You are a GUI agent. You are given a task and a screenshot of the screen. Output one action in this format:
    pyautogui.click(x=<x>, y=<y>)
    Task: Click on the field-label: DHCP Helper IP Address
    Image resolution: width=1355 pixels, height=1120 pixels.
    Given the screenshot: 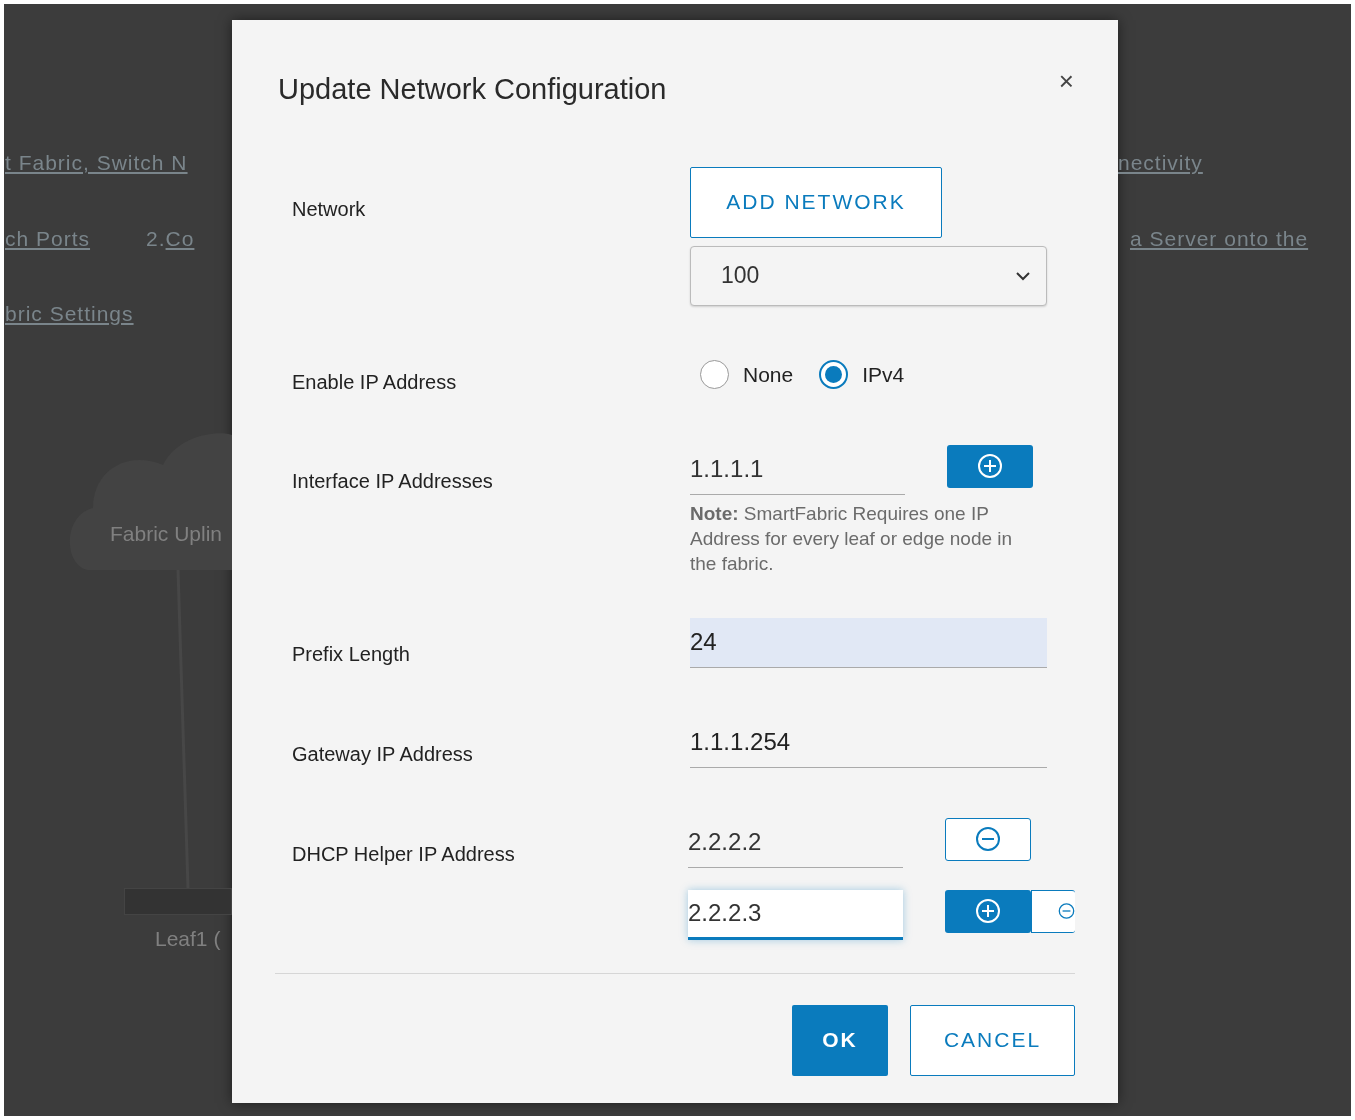 What is the action you would take?
    pyautogui.click(x=403, y=853)
    